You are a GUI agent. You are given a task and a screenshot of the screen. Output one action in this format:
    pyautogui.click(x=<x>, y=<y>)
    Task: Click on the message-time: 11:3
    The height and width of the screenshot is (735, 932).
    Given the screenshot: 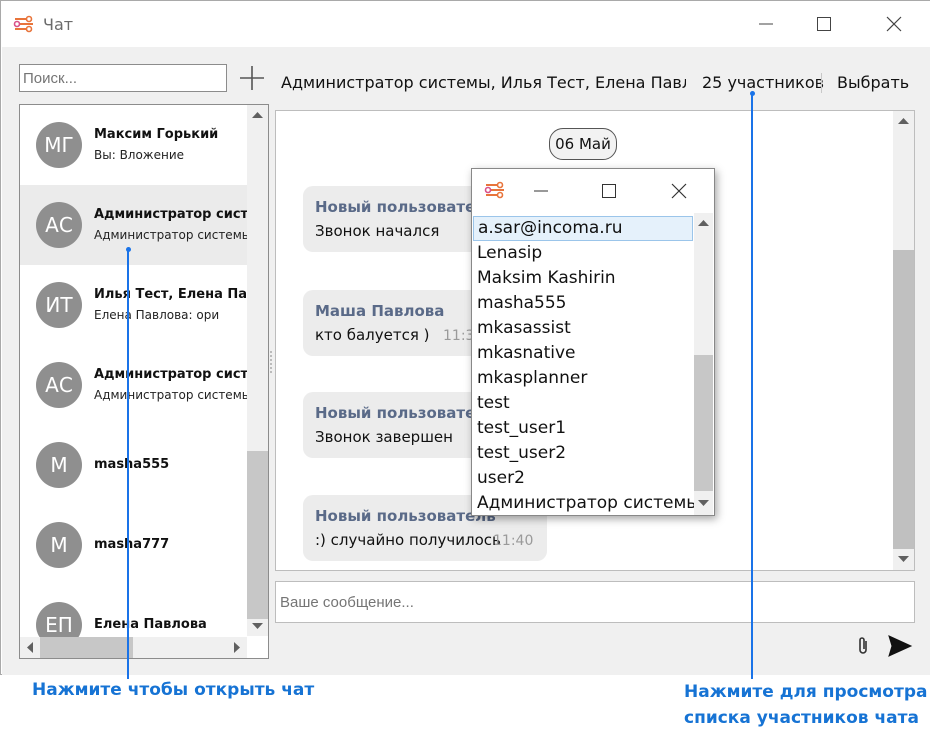 What is the action you would take?
    pyautogui.click(x=459, y=336)
    